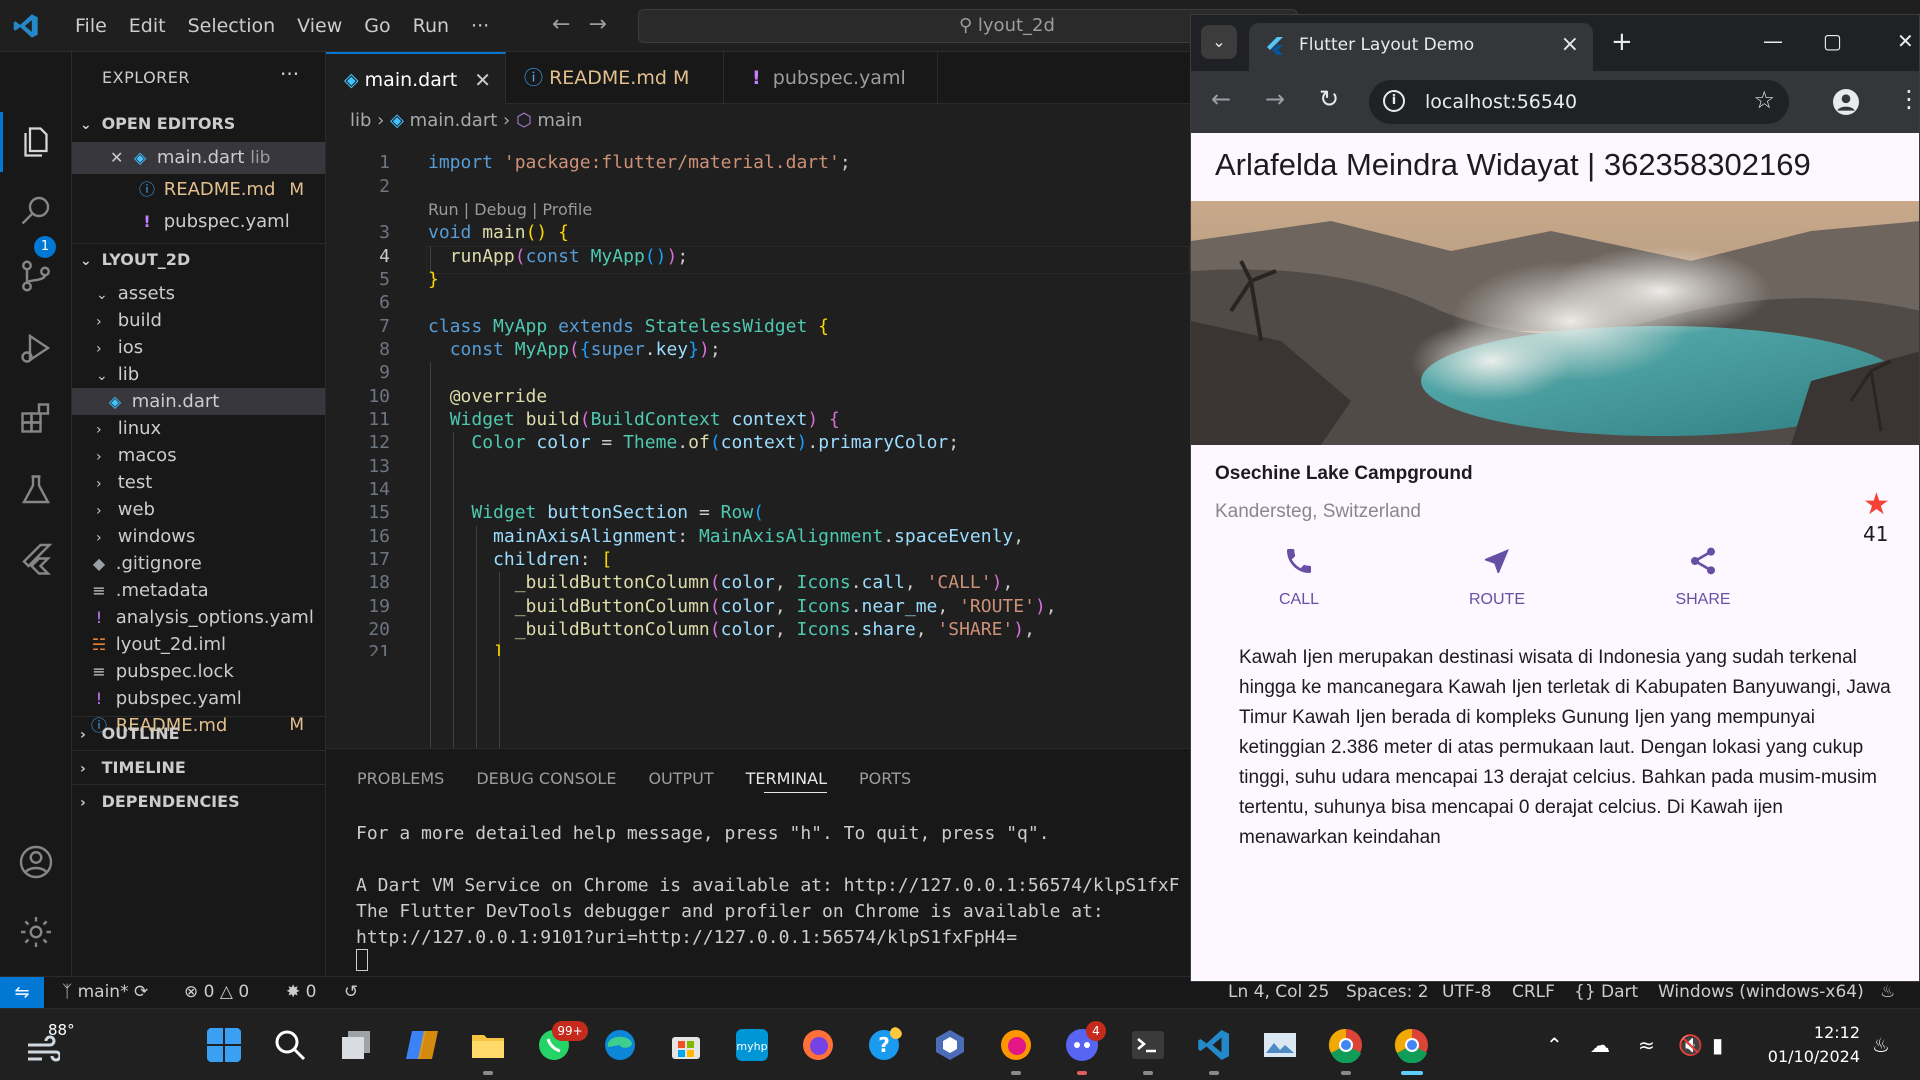 This screenshot has width=1920, height=1080. I want to click on tab-terminal: TERMINAL, so click(789, 775).